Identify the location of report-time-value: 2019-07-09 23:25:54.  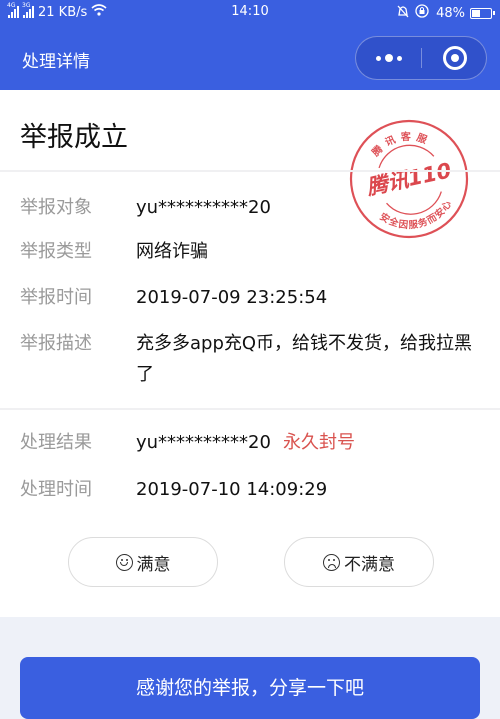
(232, 297).